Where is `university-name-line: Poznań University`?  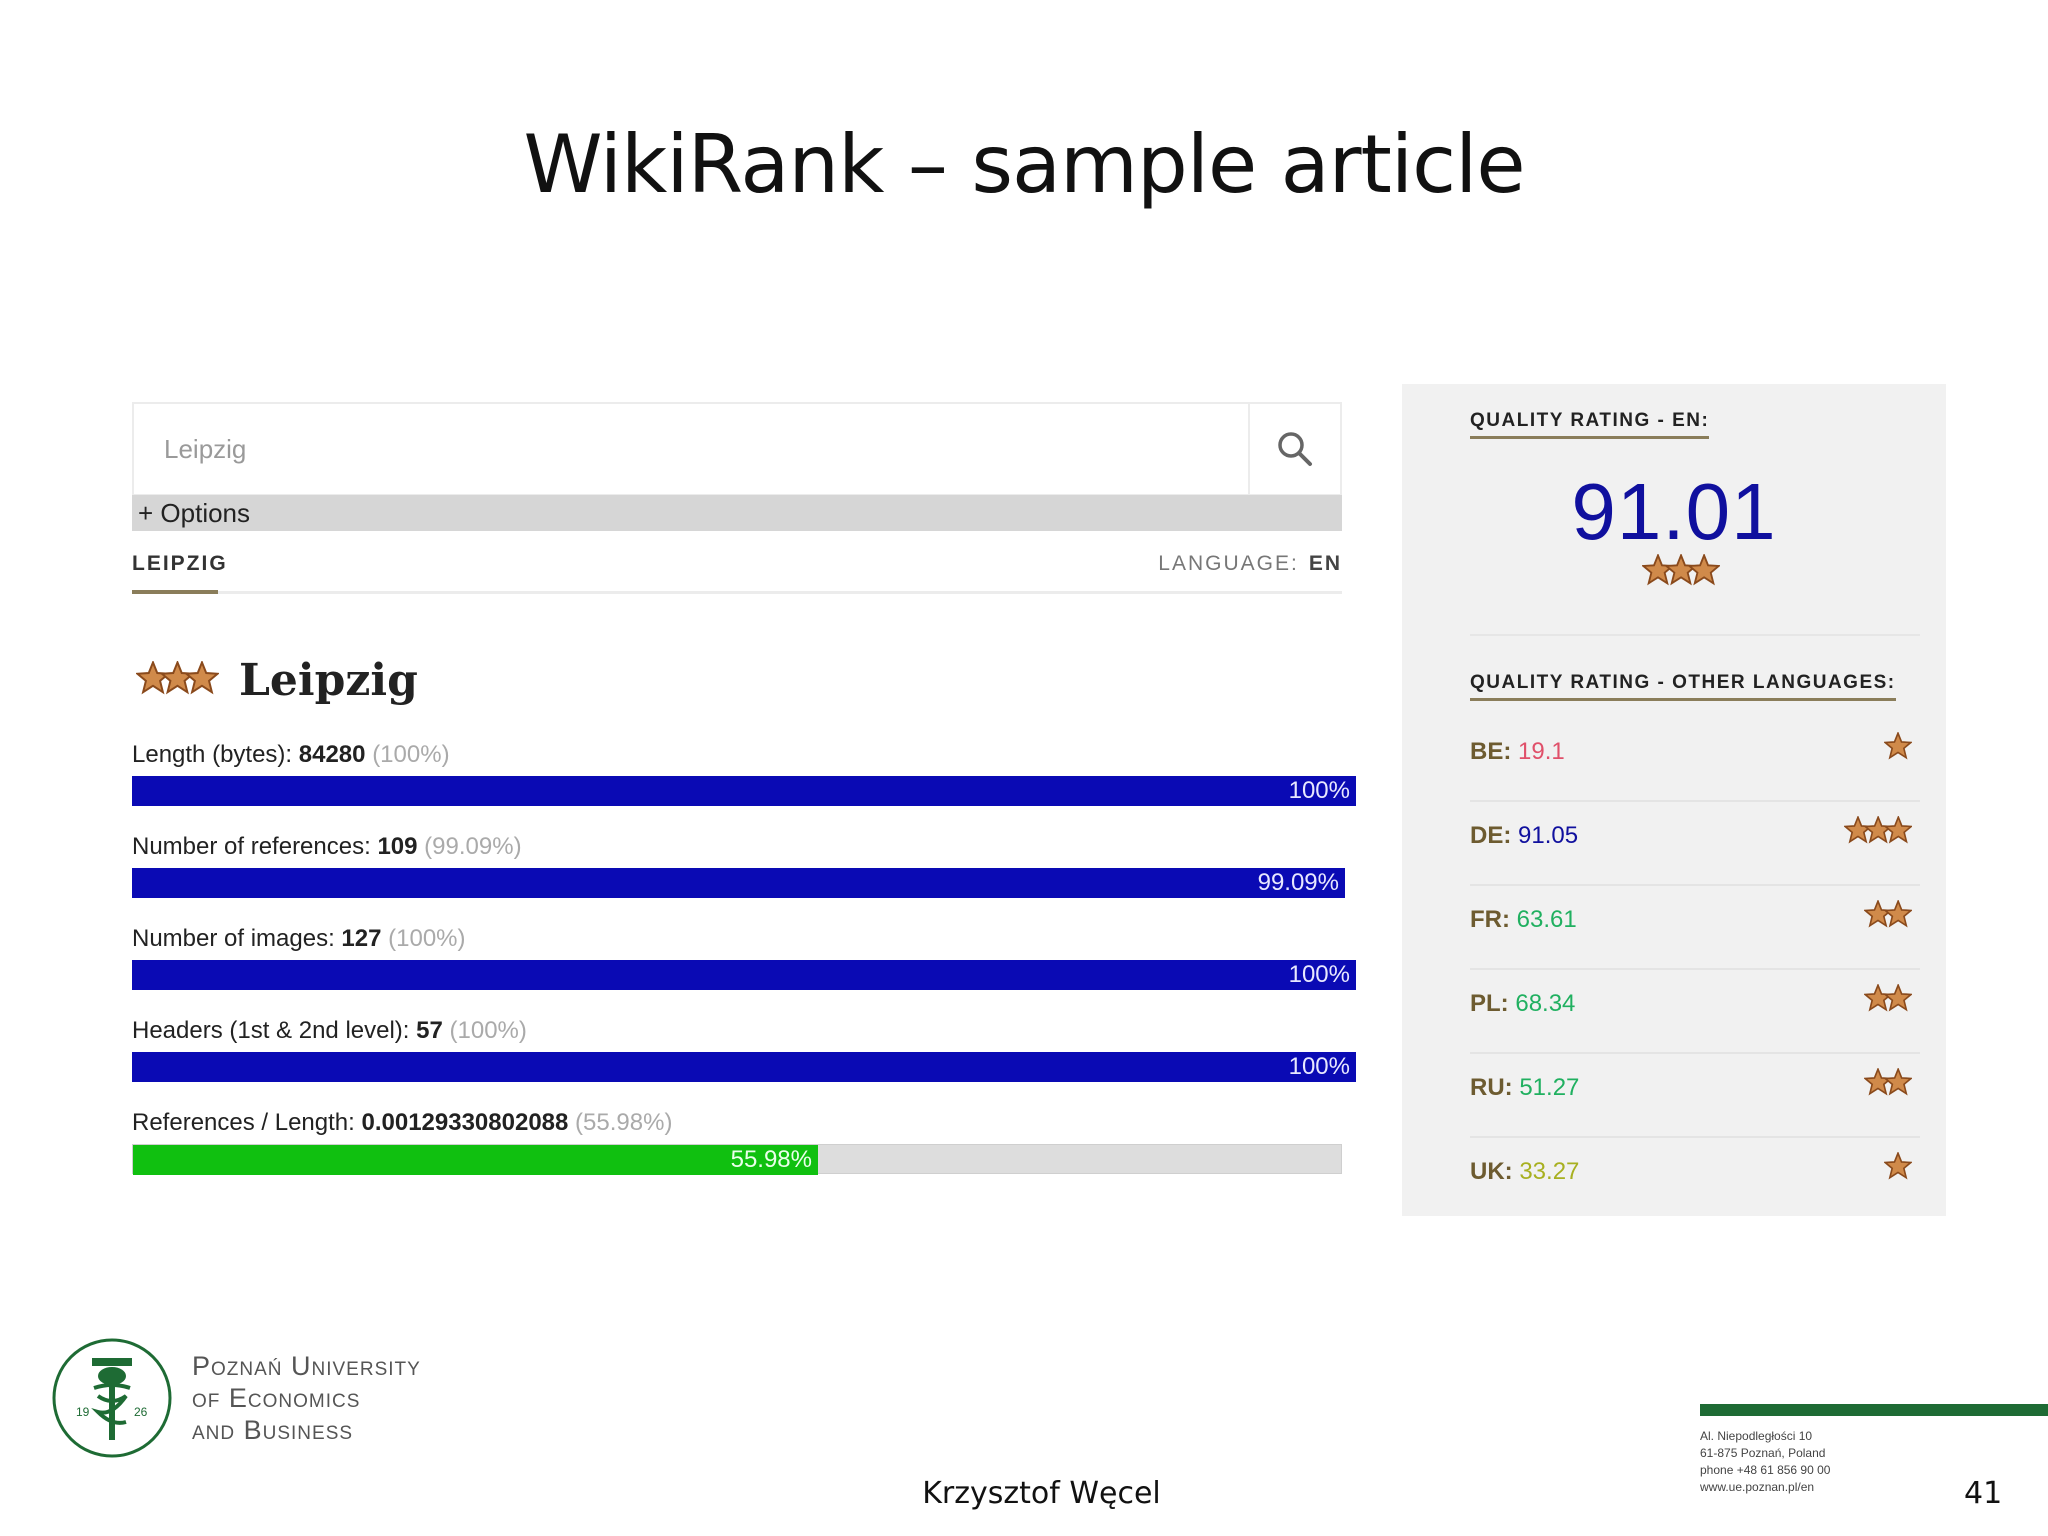
university-name-line: Poznań University is located at coordinates (306, 1366).